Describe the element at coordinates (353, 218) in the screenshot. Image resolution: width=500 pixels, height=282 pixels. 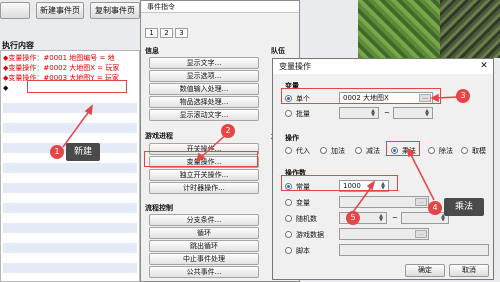
I see `step-badge-5: 5` at that location.